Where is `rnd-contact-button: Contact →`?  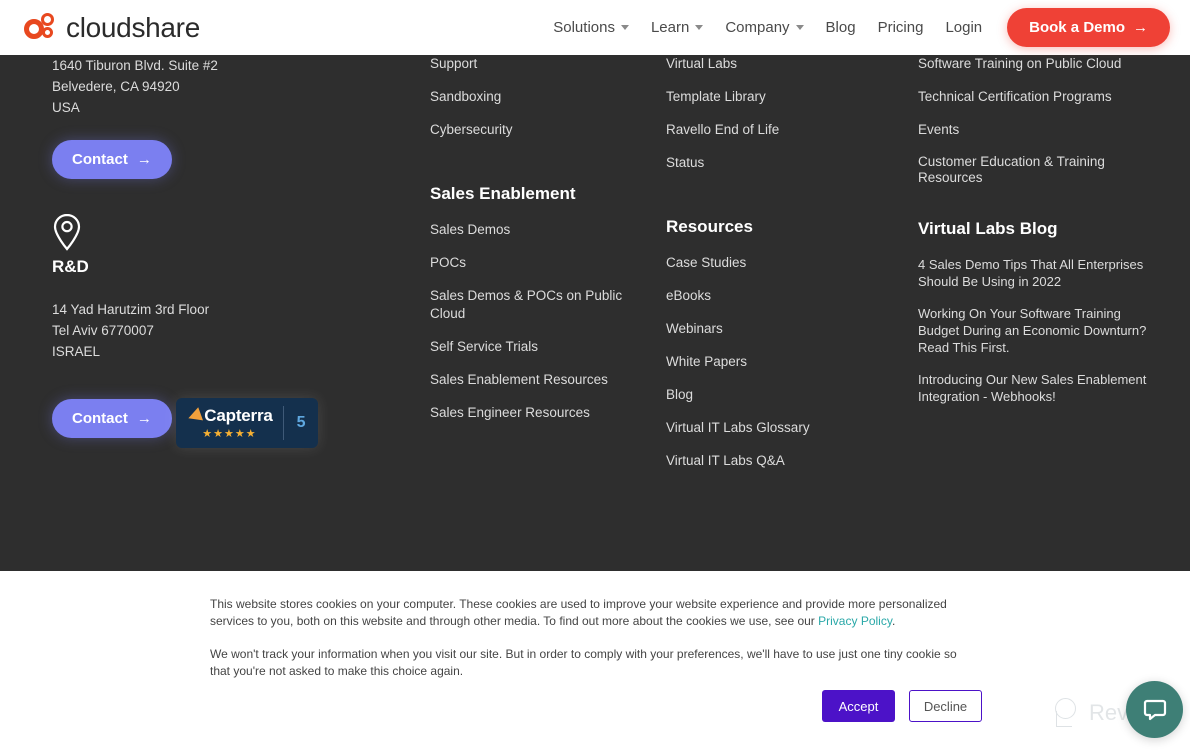
rnd-contact-button: Contact → is located at coordinates (112, 418).